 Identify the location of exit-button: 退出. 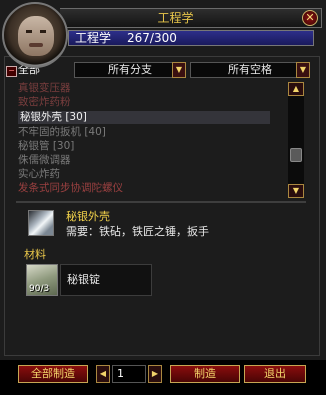
(275, 374).